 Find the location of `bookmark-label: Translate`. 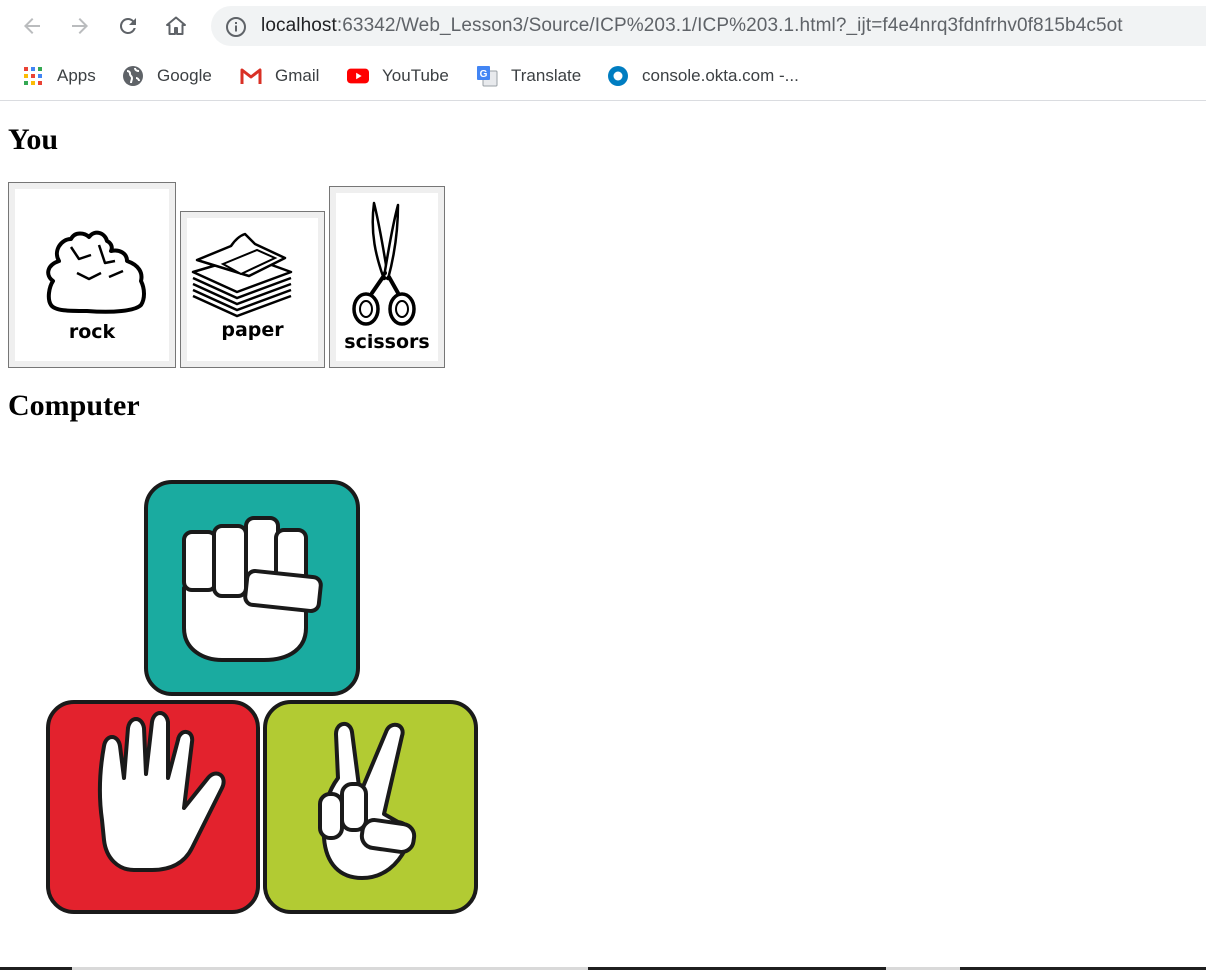

bookmark-label: Translate is located at coordinates (546, 75).